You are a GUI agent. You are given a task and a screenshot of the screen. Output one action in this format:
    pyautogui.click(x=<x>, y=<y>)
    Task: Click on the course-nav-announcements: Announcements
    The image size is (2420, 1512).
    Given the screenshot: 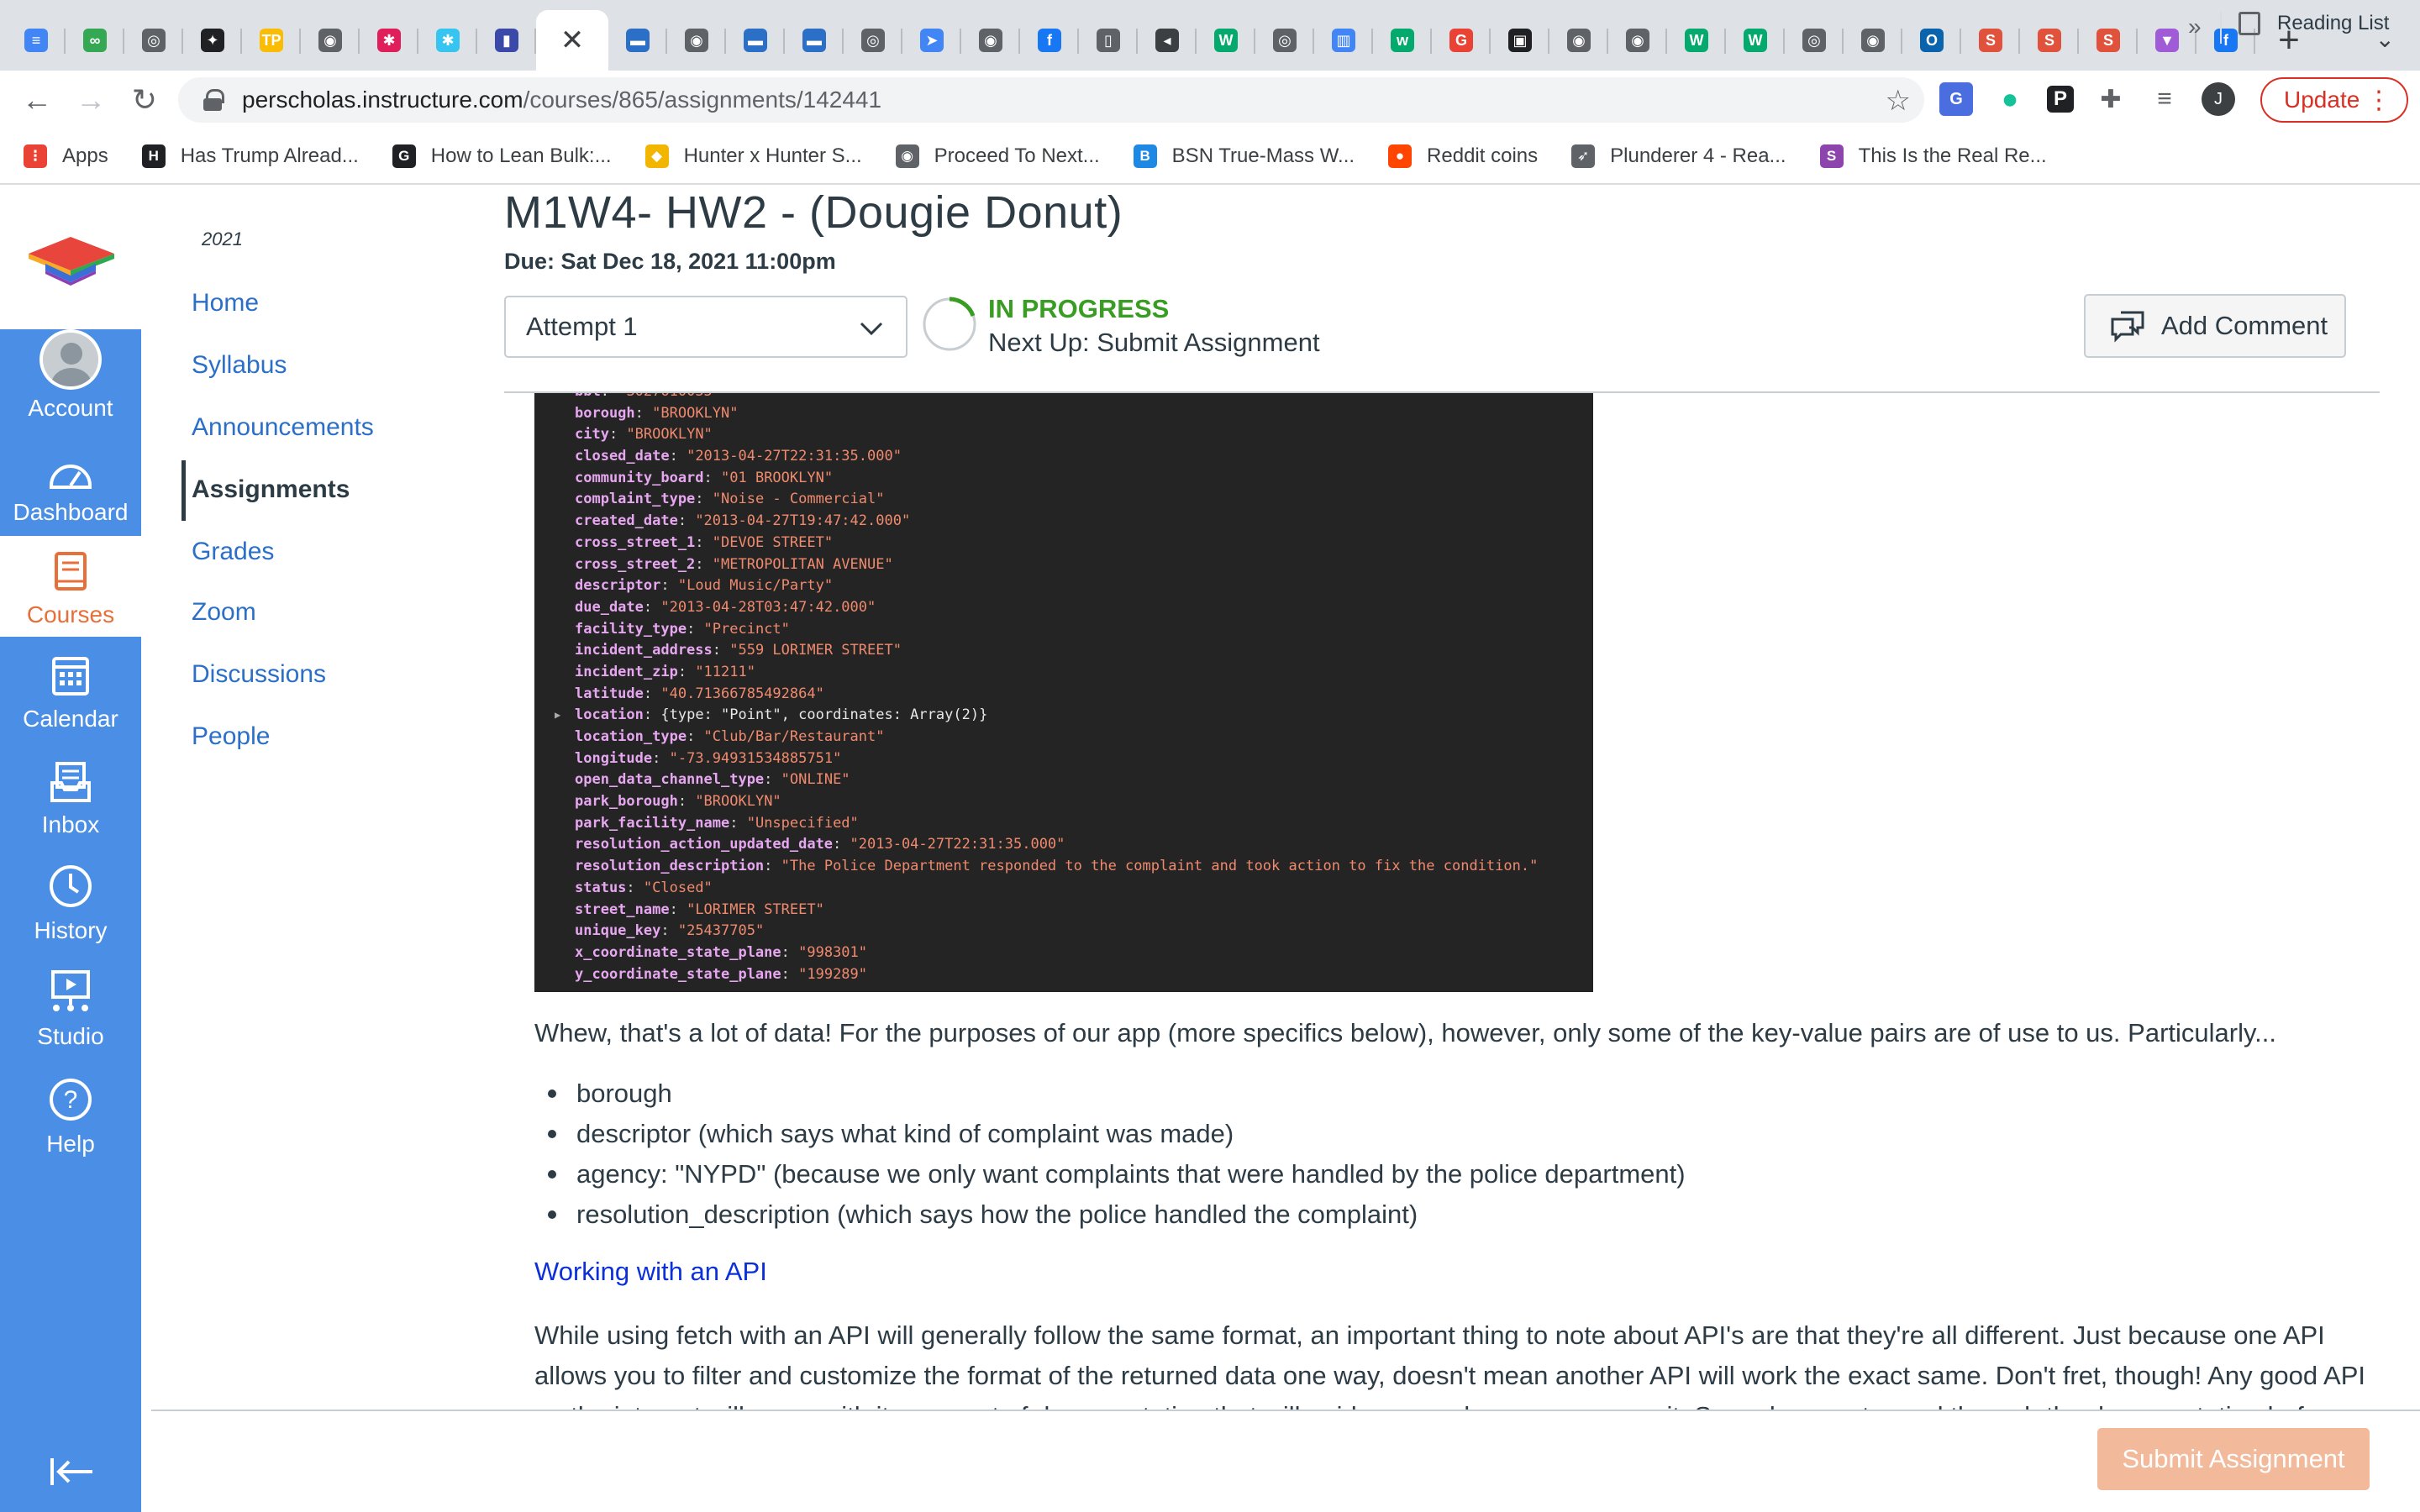 What is the action you would take?
    pyautogui.click(x=283, y=427)
    